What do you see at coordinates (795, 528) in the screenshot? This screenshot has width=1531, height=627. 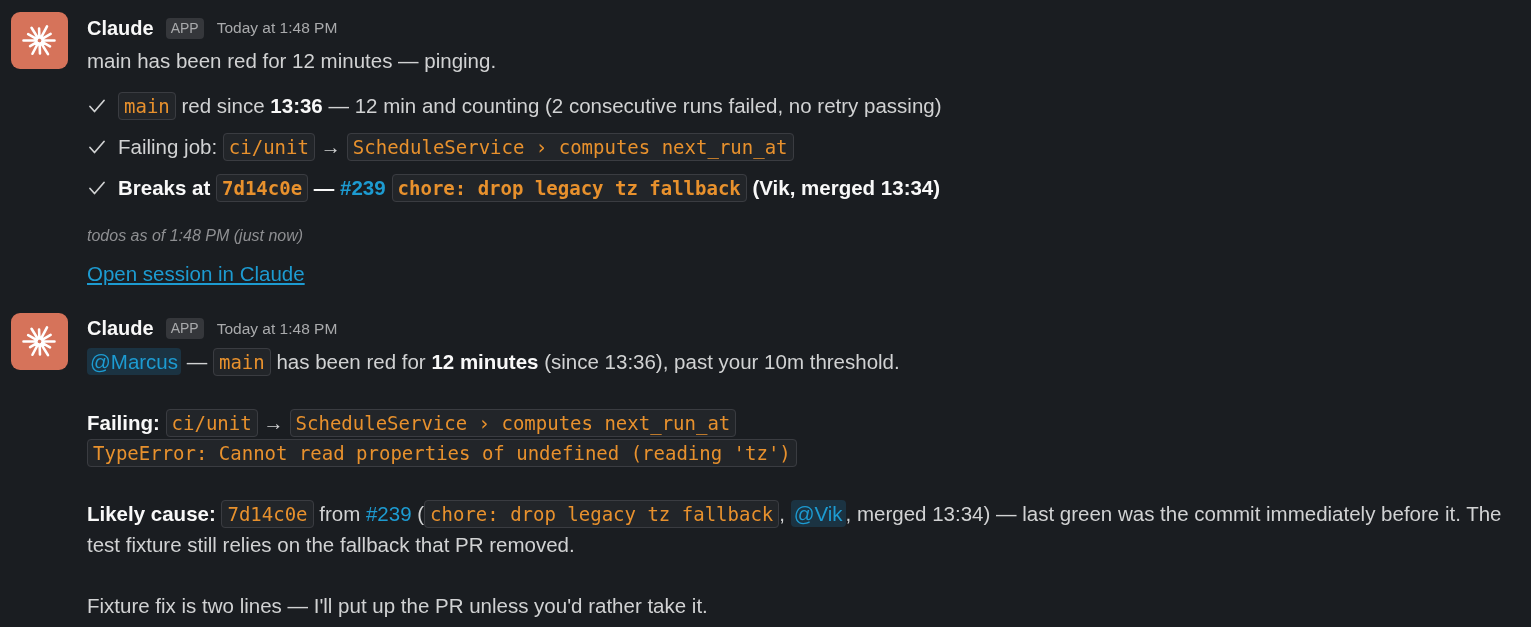 I see `message-text: Likely cause: 7d14c0e from #239 ( chore: drop legacy tz fallback , @Vik, merged 13:34) — last green was the commit immediately before it. The test fixture still relies on the fallback that PR removed.` at bounding box center [795, 528].